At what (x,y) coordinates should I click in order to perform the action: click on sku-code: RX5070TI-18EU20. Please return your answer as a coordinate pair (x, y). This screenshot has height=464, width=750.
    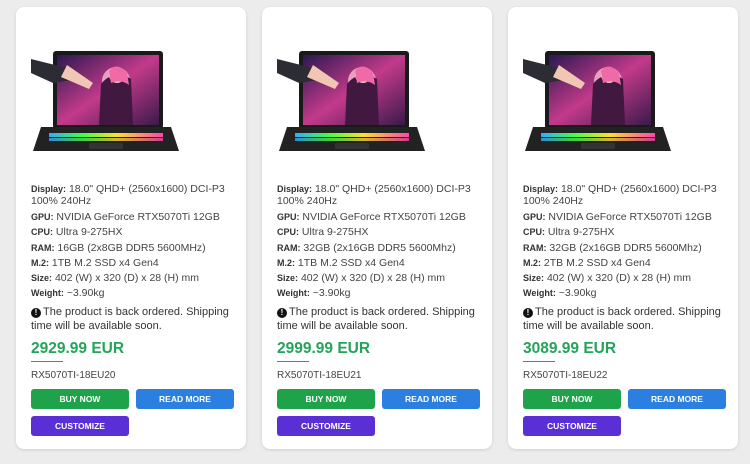
    Looking at the image, I should click on (73, 375).